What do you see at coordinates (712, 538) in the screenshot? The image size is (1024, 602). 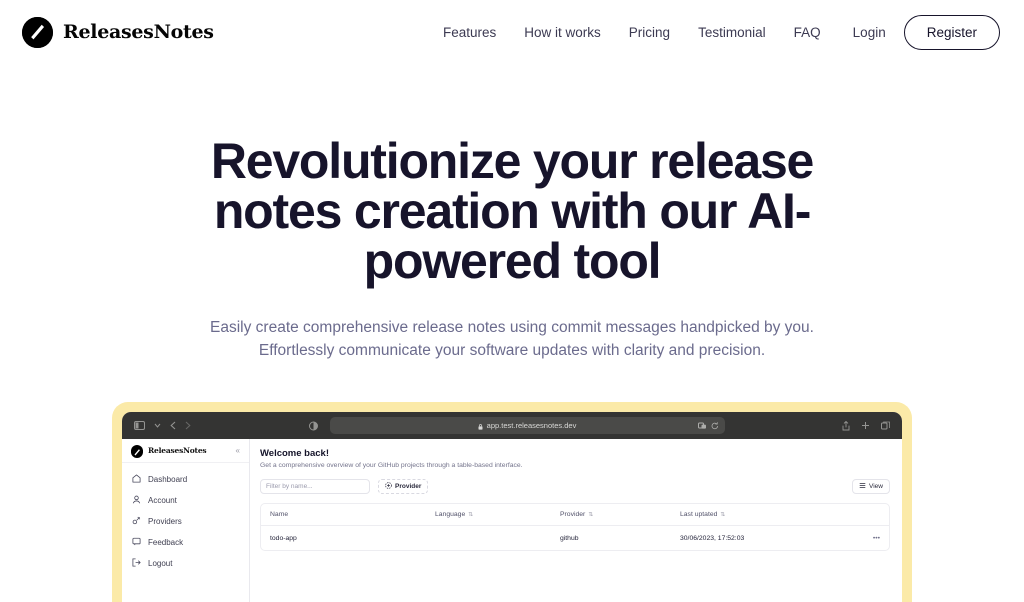 I see `cell-last-updated: 30/06/2023, 17:52:03` at bounding box center [712, 538].